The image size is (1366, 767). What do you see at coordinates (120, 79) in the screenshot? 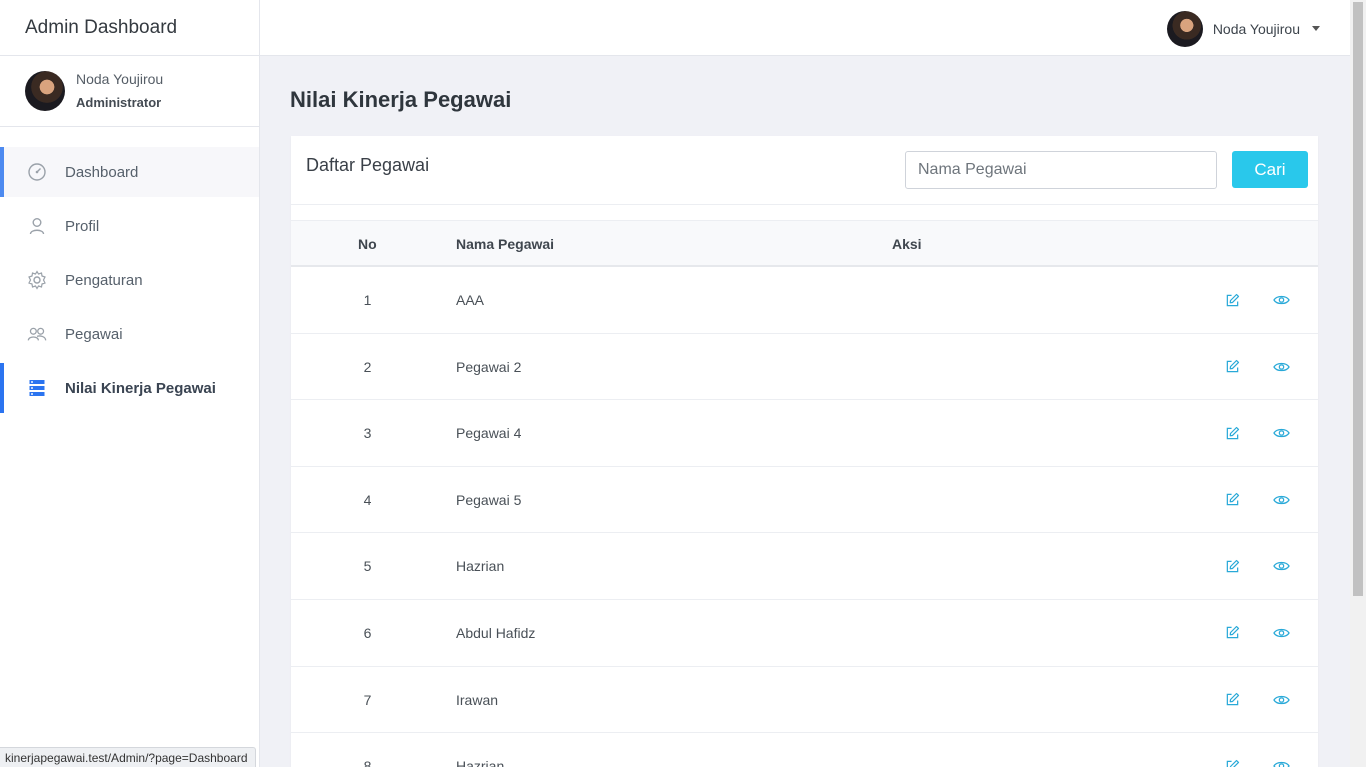
I see `profile-name: Noda Youjirou` at bounding box center [120, 79].